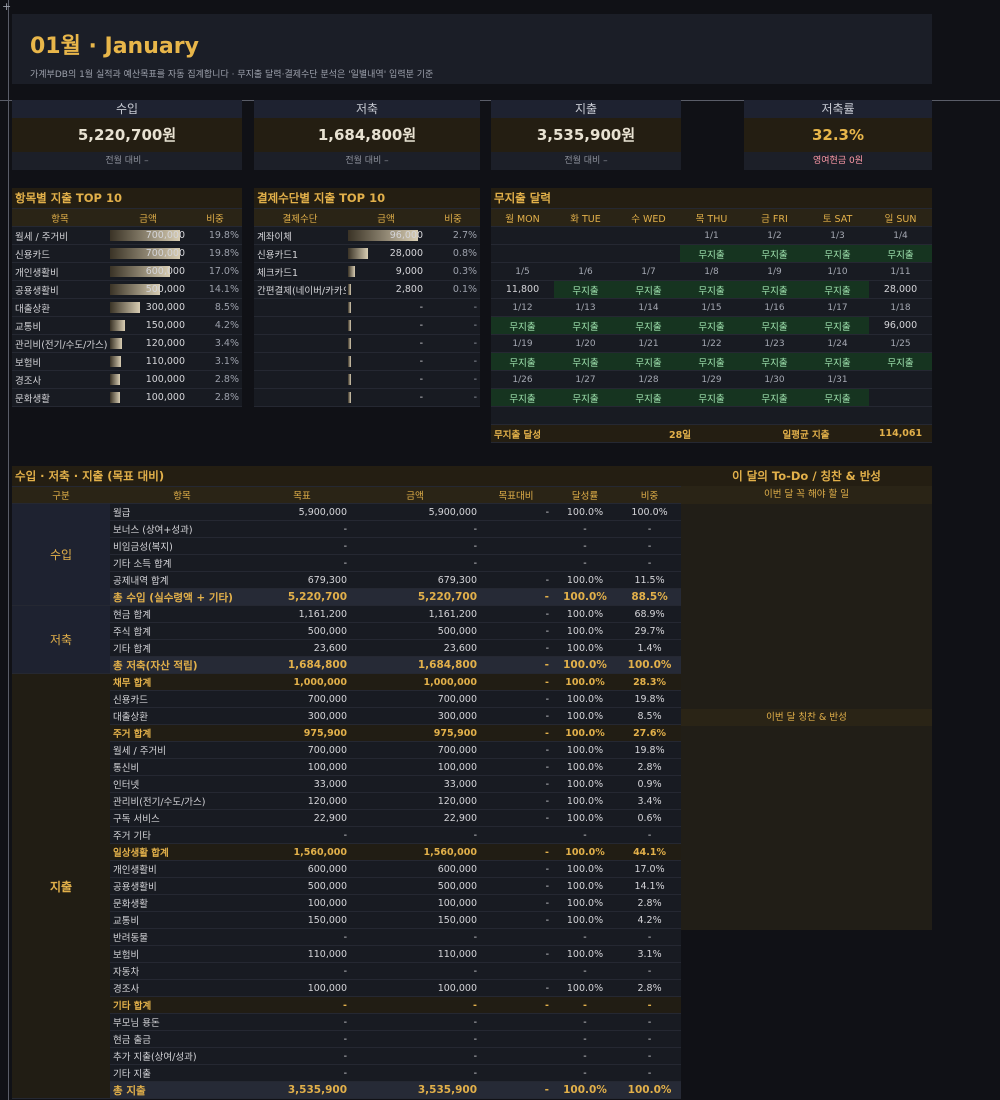  I want to click on calendar-value-row: 무지출 무지출 무지출 무지출 무지출 무지출, so click(712, 397).